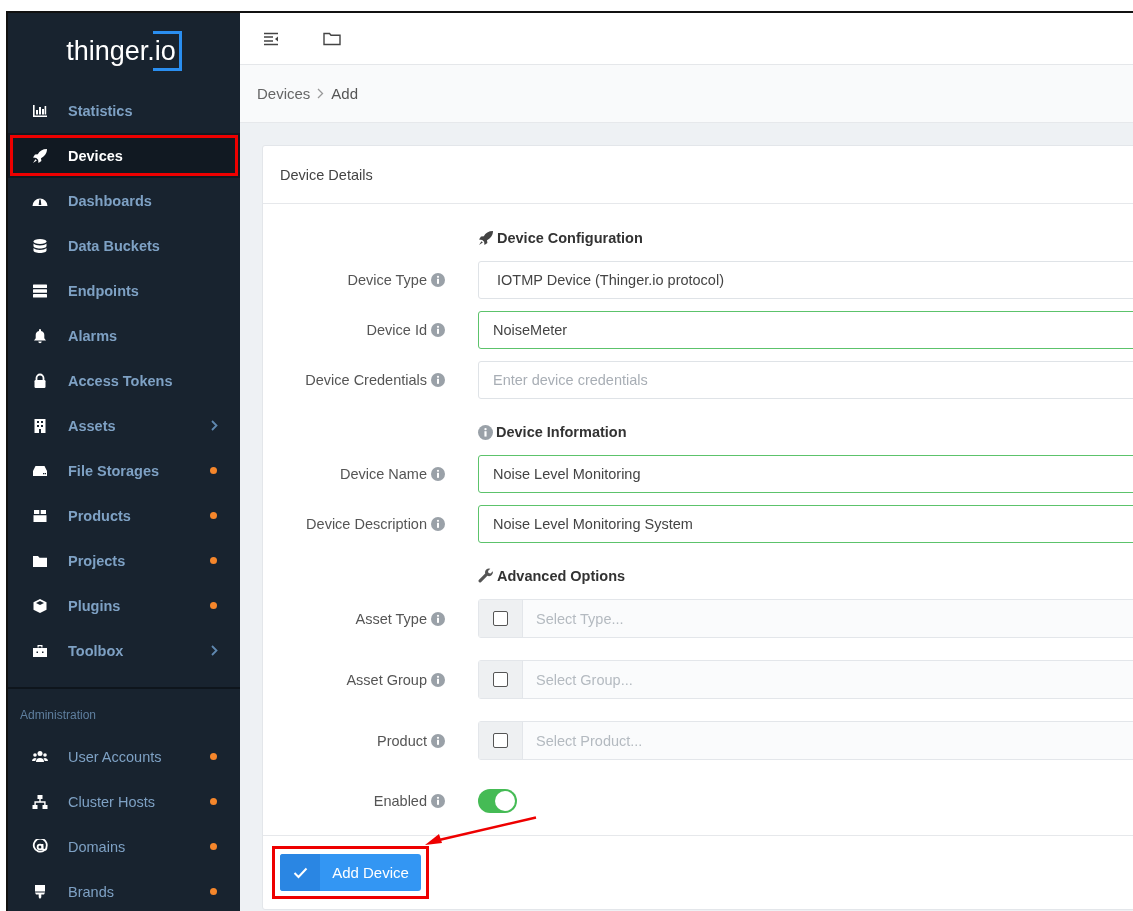 This screenshot has width=1133, height=911. What do you see at coordinates (40, 380) in the screenshot?
I see `lock-icon` at bounding box center [40, 380].